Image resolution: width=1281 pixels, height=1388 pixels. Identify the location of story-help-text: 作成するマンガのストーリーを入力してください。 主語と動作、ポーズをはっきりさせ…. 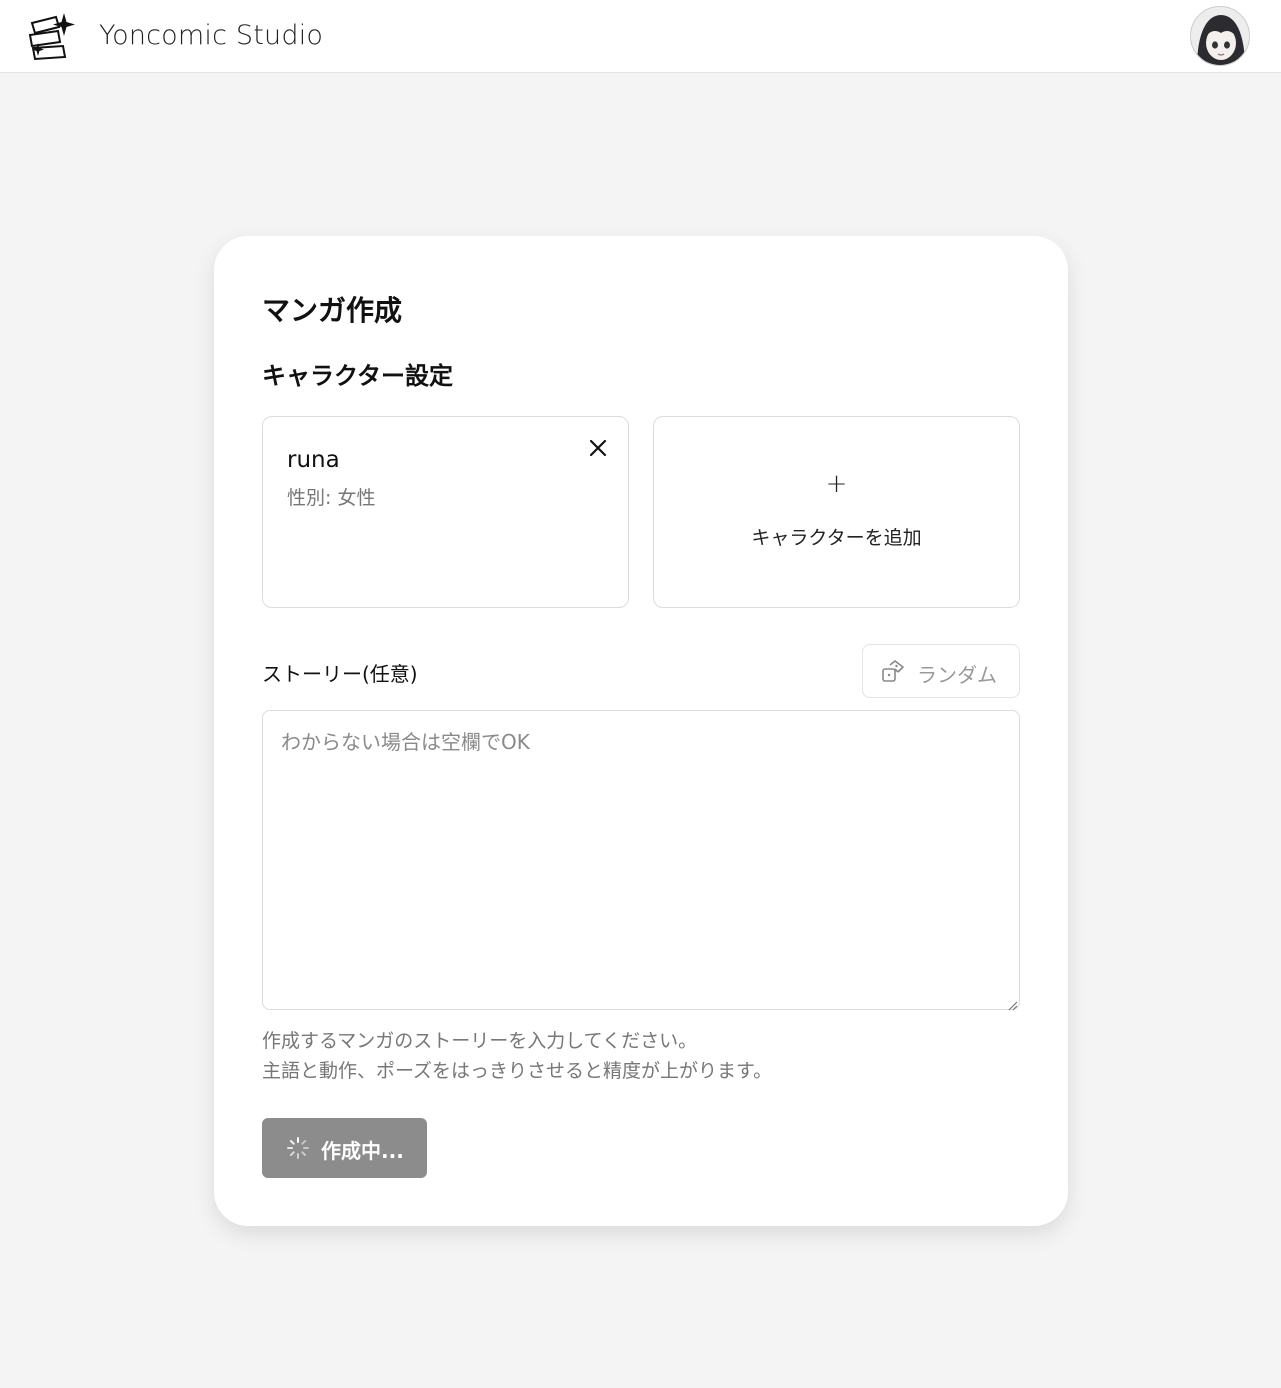
(517, 1056).